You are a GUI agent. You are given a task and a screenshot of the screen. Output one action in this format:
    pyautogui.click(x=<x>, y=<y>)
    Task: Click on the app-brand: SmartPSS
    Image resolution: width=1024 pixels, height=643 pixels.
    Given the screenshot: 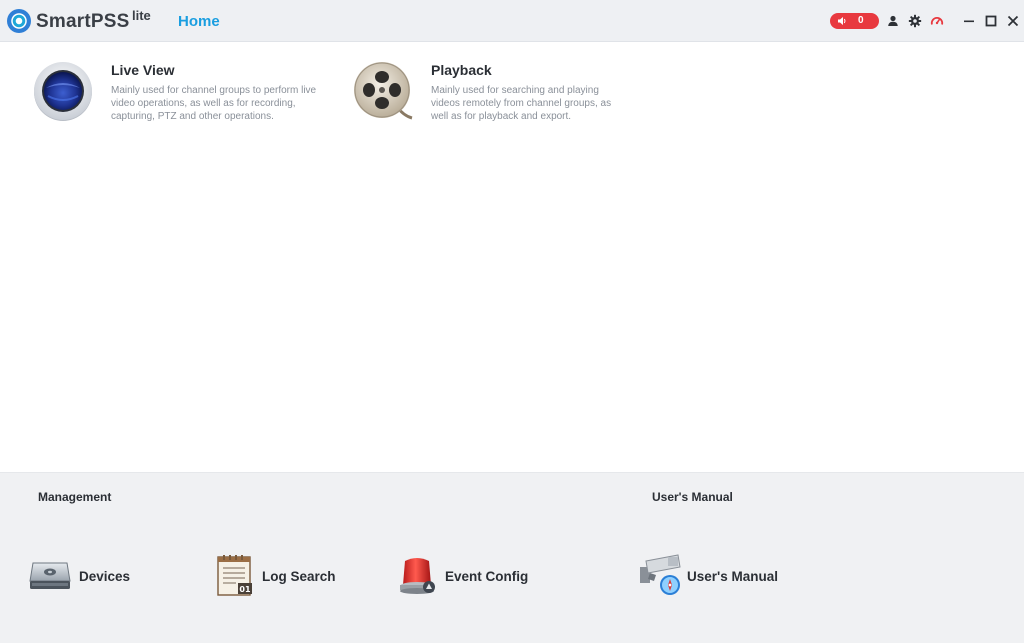 What is the action you would take?
    pyautogui.click(x=83, y=21)
    